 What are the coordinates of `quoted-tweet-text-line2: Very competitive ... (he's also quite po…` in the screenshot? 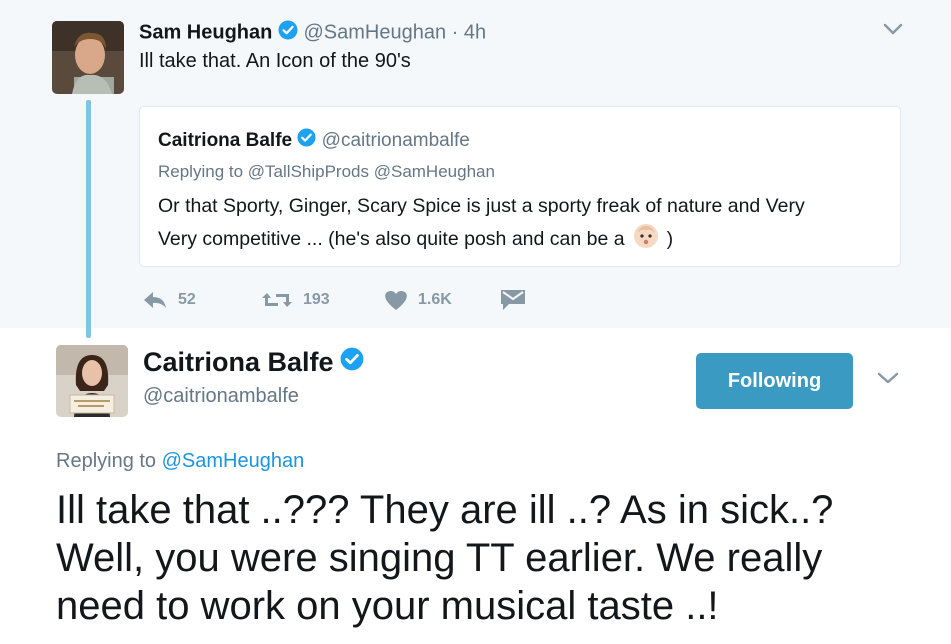 It's located at (415, 239).